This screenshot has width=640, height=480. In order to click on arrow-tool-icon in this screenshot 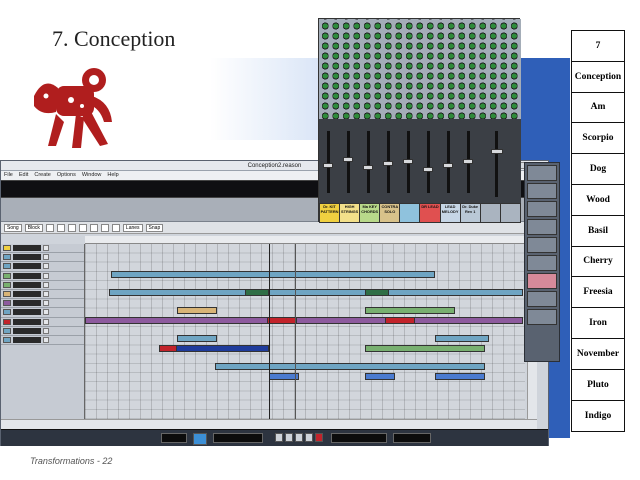, I will do `click(49, 227)`.